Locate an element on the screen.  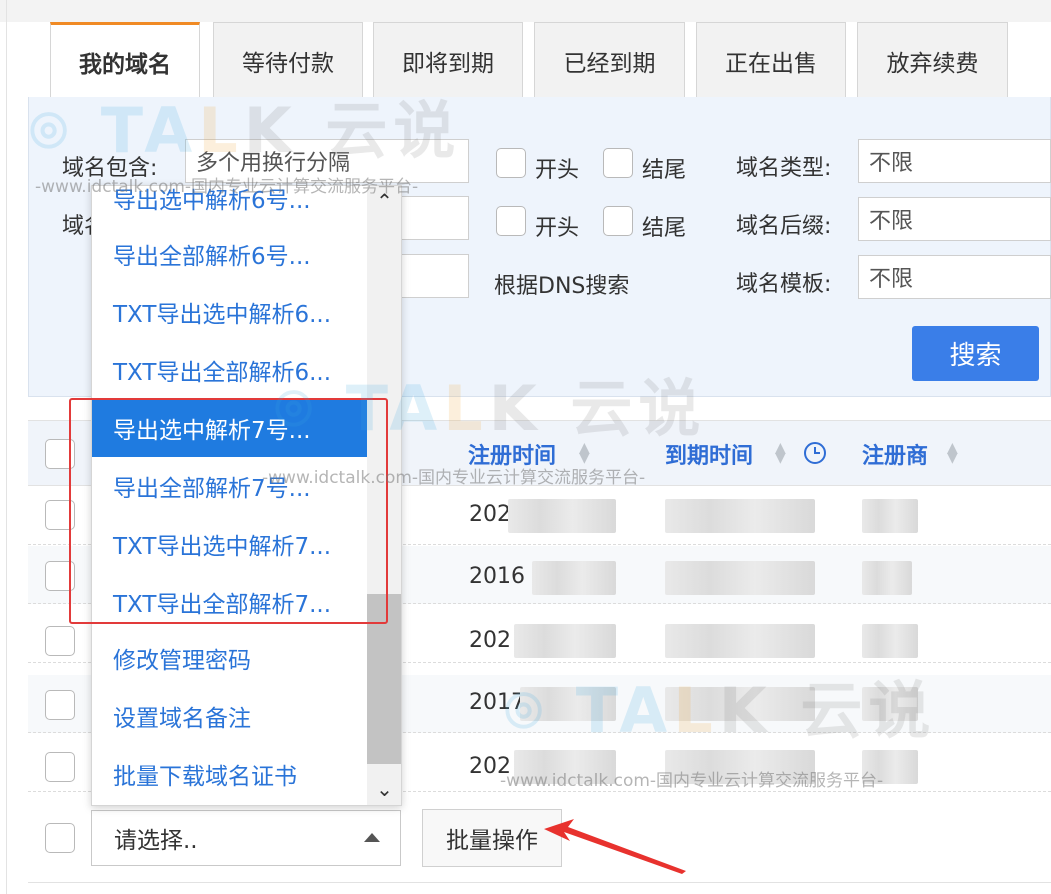
tab-expired: 已经到期 is located at coordinates (609, 60).